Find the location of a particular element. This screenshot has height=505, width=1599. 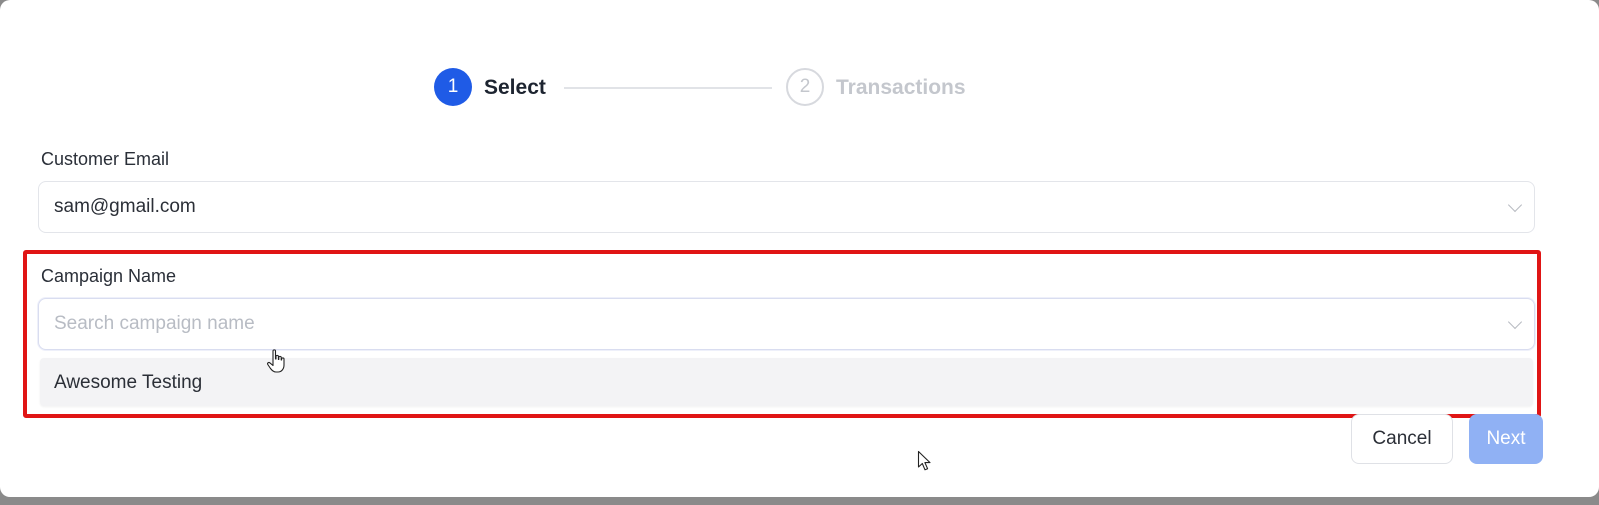

campaign-search-input is located at coordinates (754, 324).